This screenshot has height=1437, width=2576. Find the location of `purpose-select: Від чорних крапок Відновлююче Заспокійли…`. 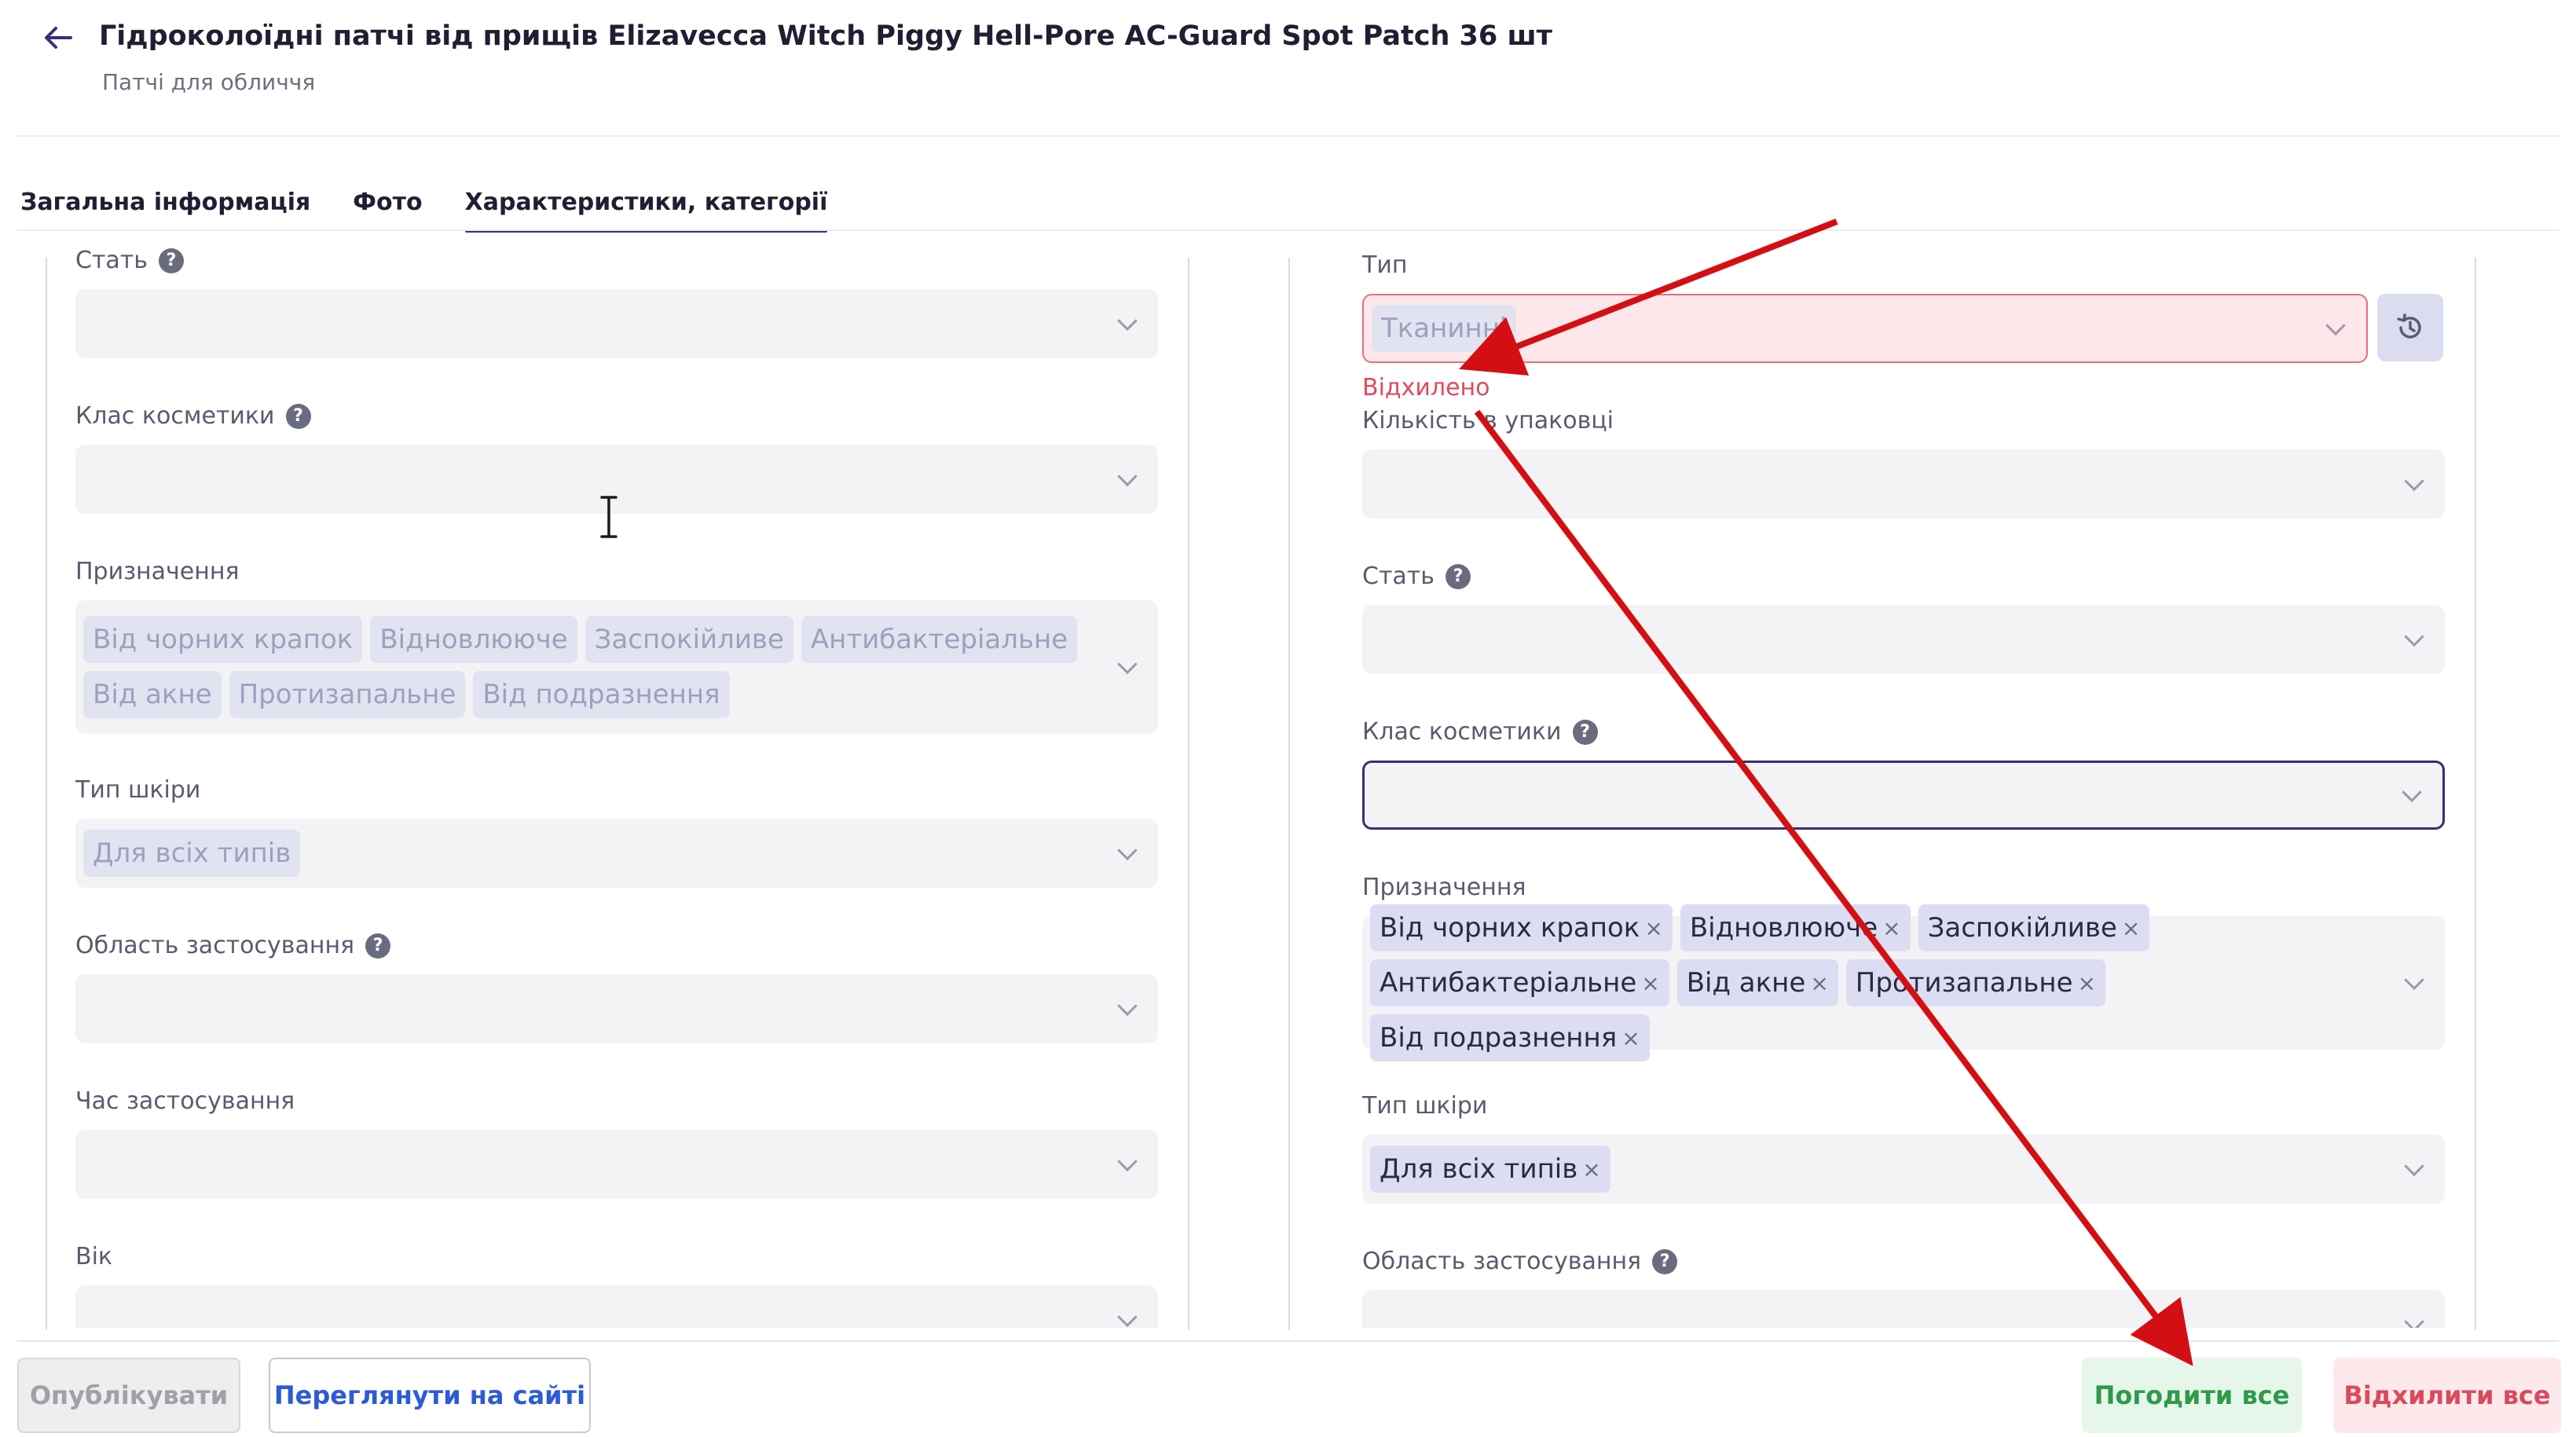

purpose-select: Від чорних крапок Відновлююче Заспокійли… is located at coordinates (616, 667).